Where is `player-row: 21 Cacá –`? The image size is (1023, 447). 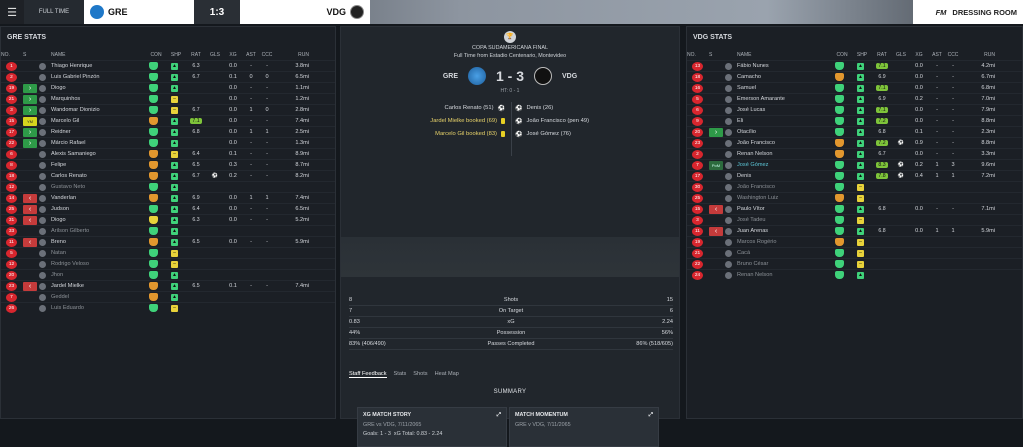 player-row: 21 Cacá – is located at coordinates (854, 252).